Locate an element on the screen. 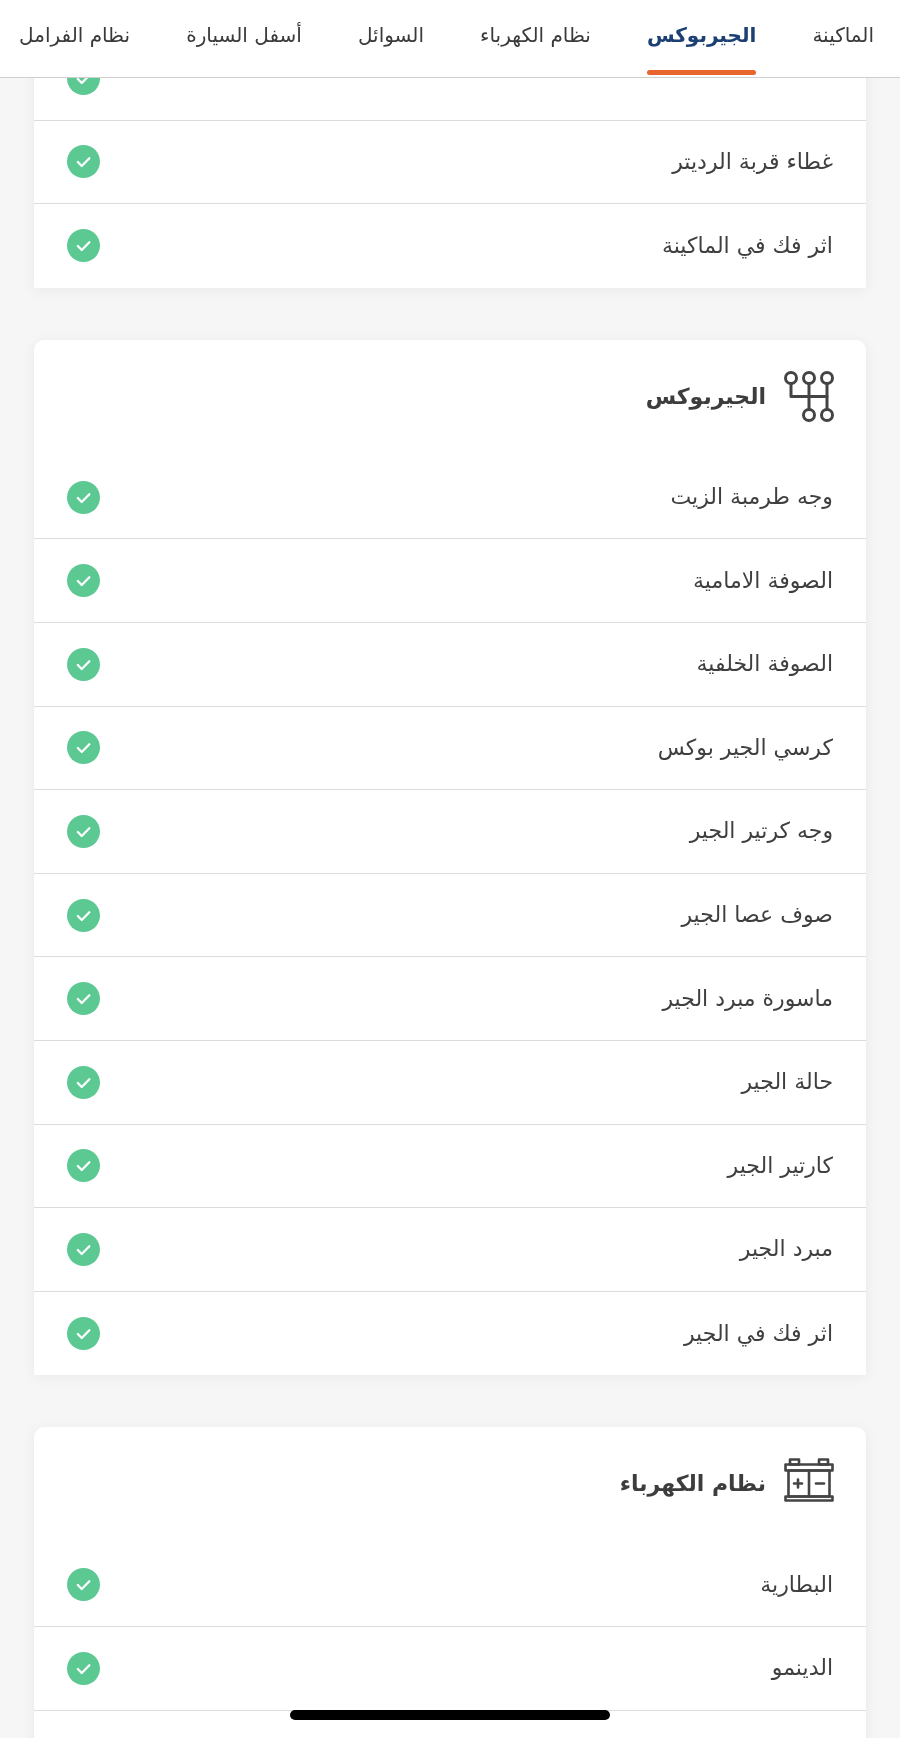  item-label: الدينمو is located at coordinates (802, 1668).